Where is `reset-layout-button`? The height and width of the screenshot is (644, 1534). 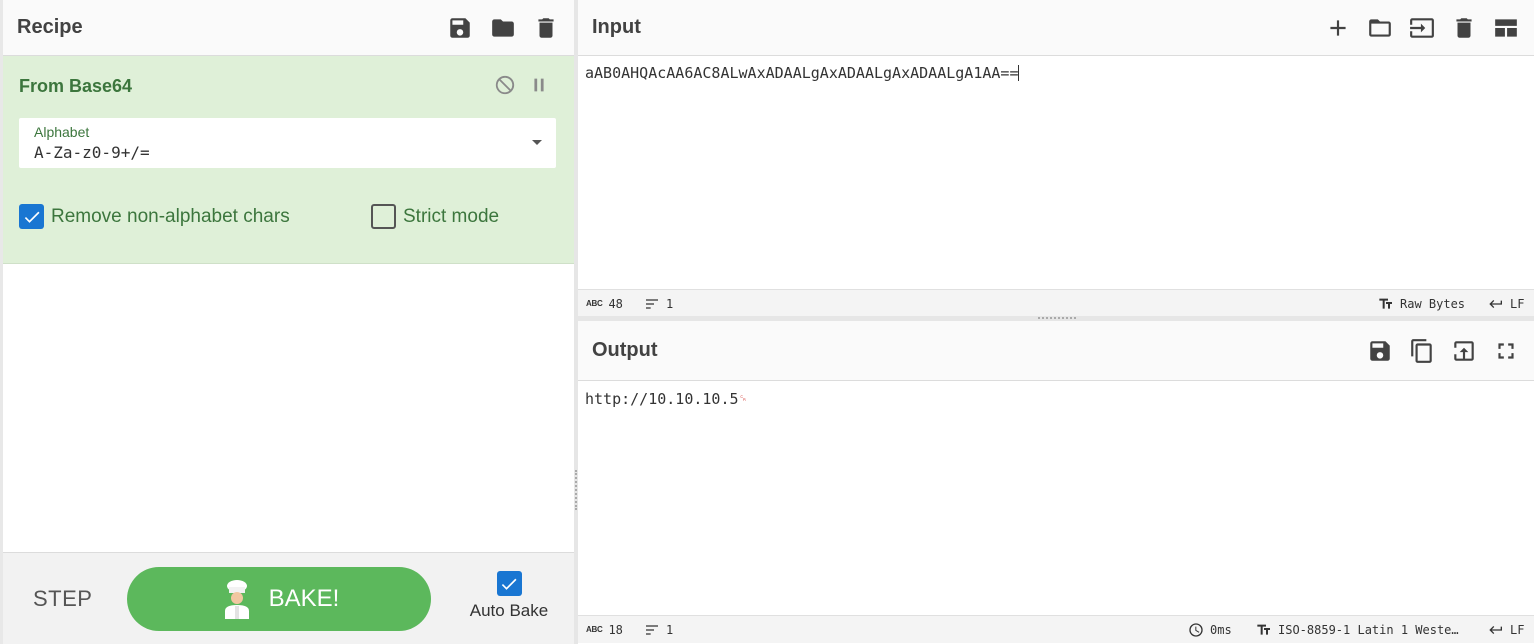 reset-layout-button is located at coordinates (1505, 27).